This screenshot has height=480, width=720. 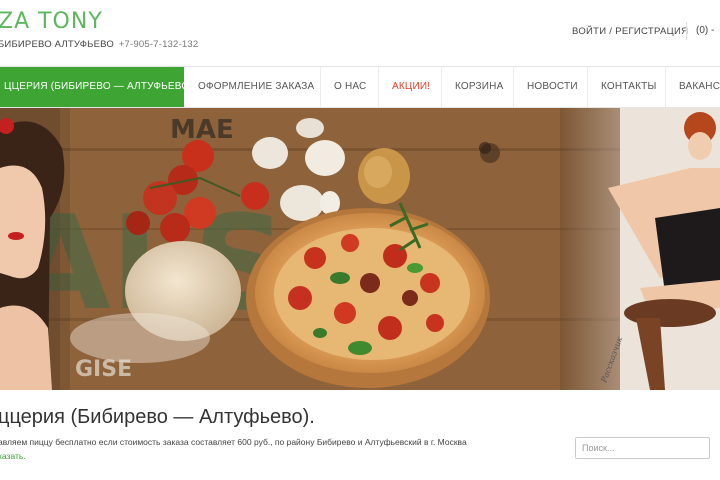 What do you see at coordinates (23, 222) in the screenshot?
I see `woman-face` at bounding box center [23, 222].